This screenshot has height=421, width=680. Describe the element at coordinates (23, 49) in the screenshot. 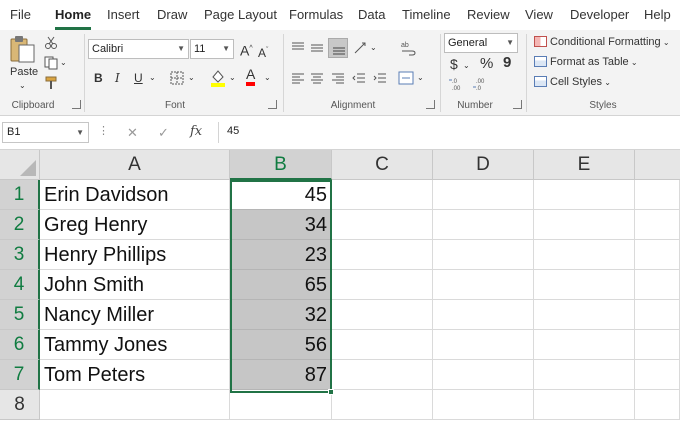

I see `paste-icon` at that location.